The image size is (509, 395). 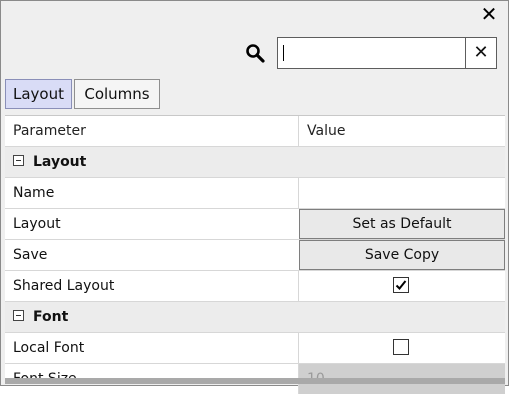 I want to click on tab-layout: Layout, so click(x=38, y=94).